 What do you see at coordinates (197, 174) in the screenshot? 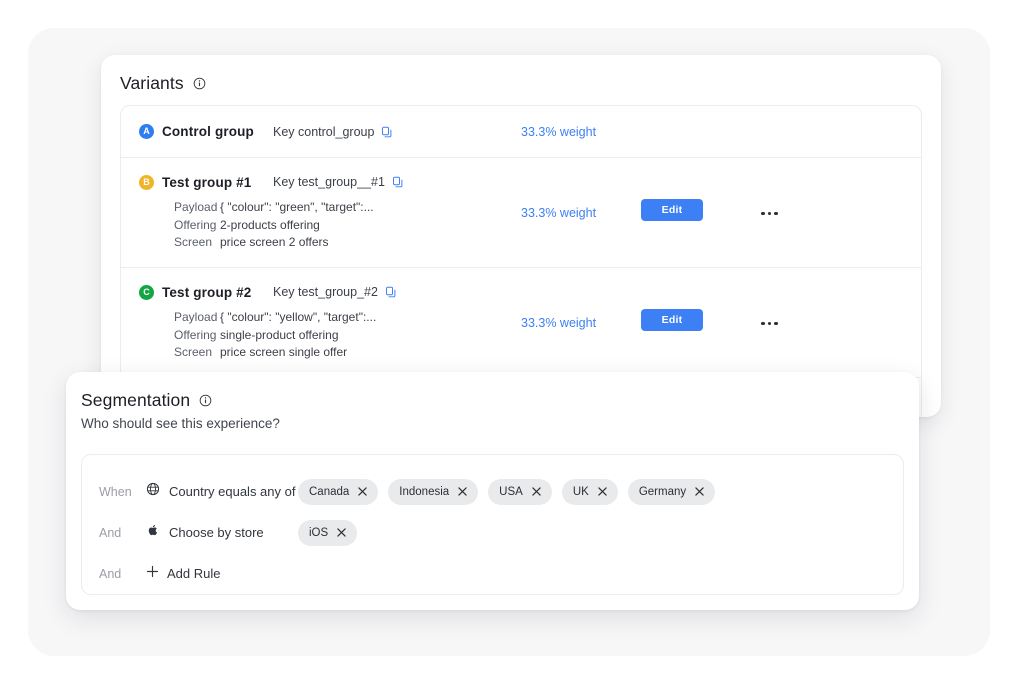
I see `variant-name-cell: B Test group #1` at bounding box center [197, 174].